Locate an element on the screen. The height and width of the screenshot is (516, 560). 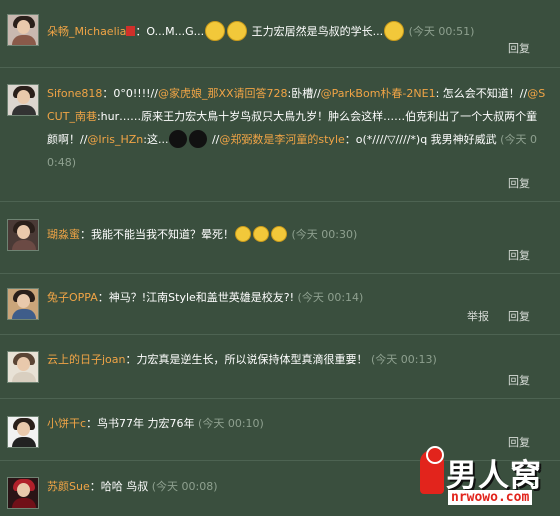
logo-figure-icon is located at coordinates (432, 470).